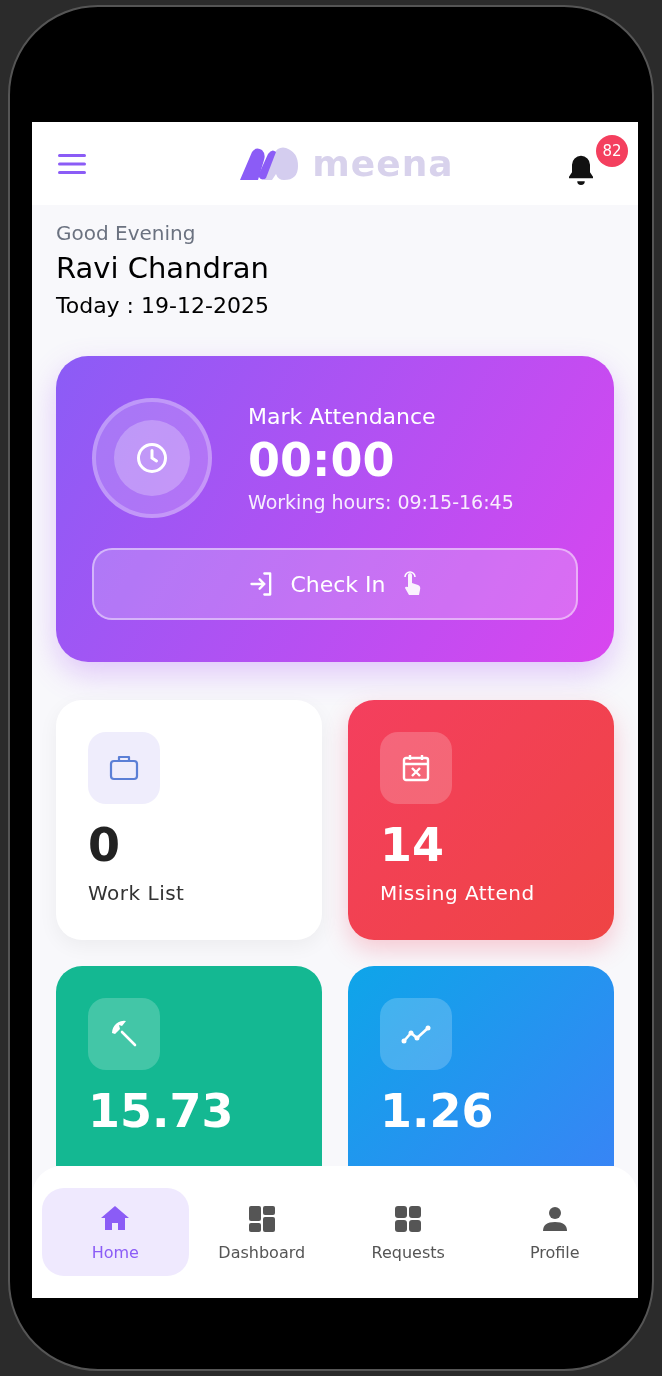 The height and width of the screenshot is (1376, 662). What do you see at coordinates (612, 150) in the screenshot?
I see `notification-badge: 82` at bounding box center [612, 150].